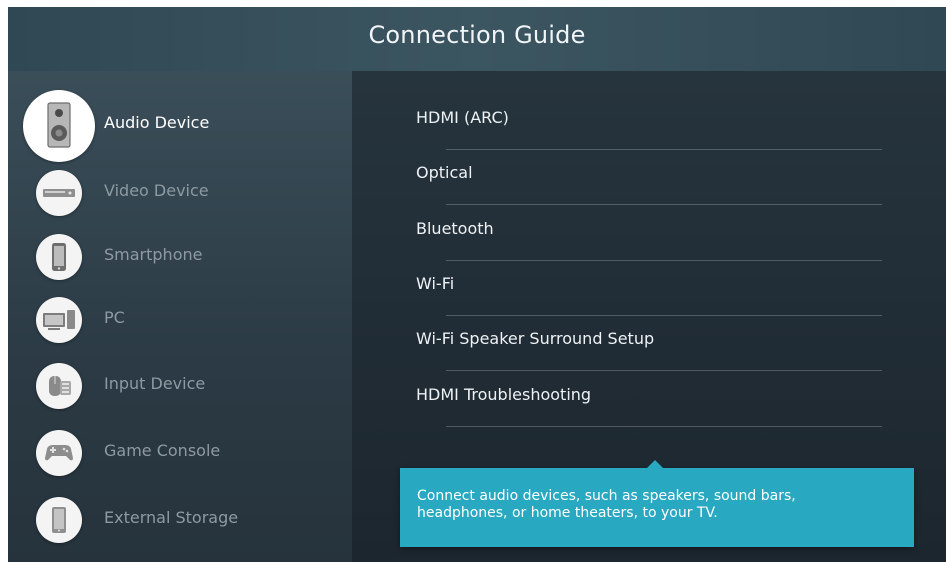 This screenshot has height=562, width=946. What do you see at coordinates (59, 320) in the screenshot?
I see `pc-icon` at bounding box center [59, 320].